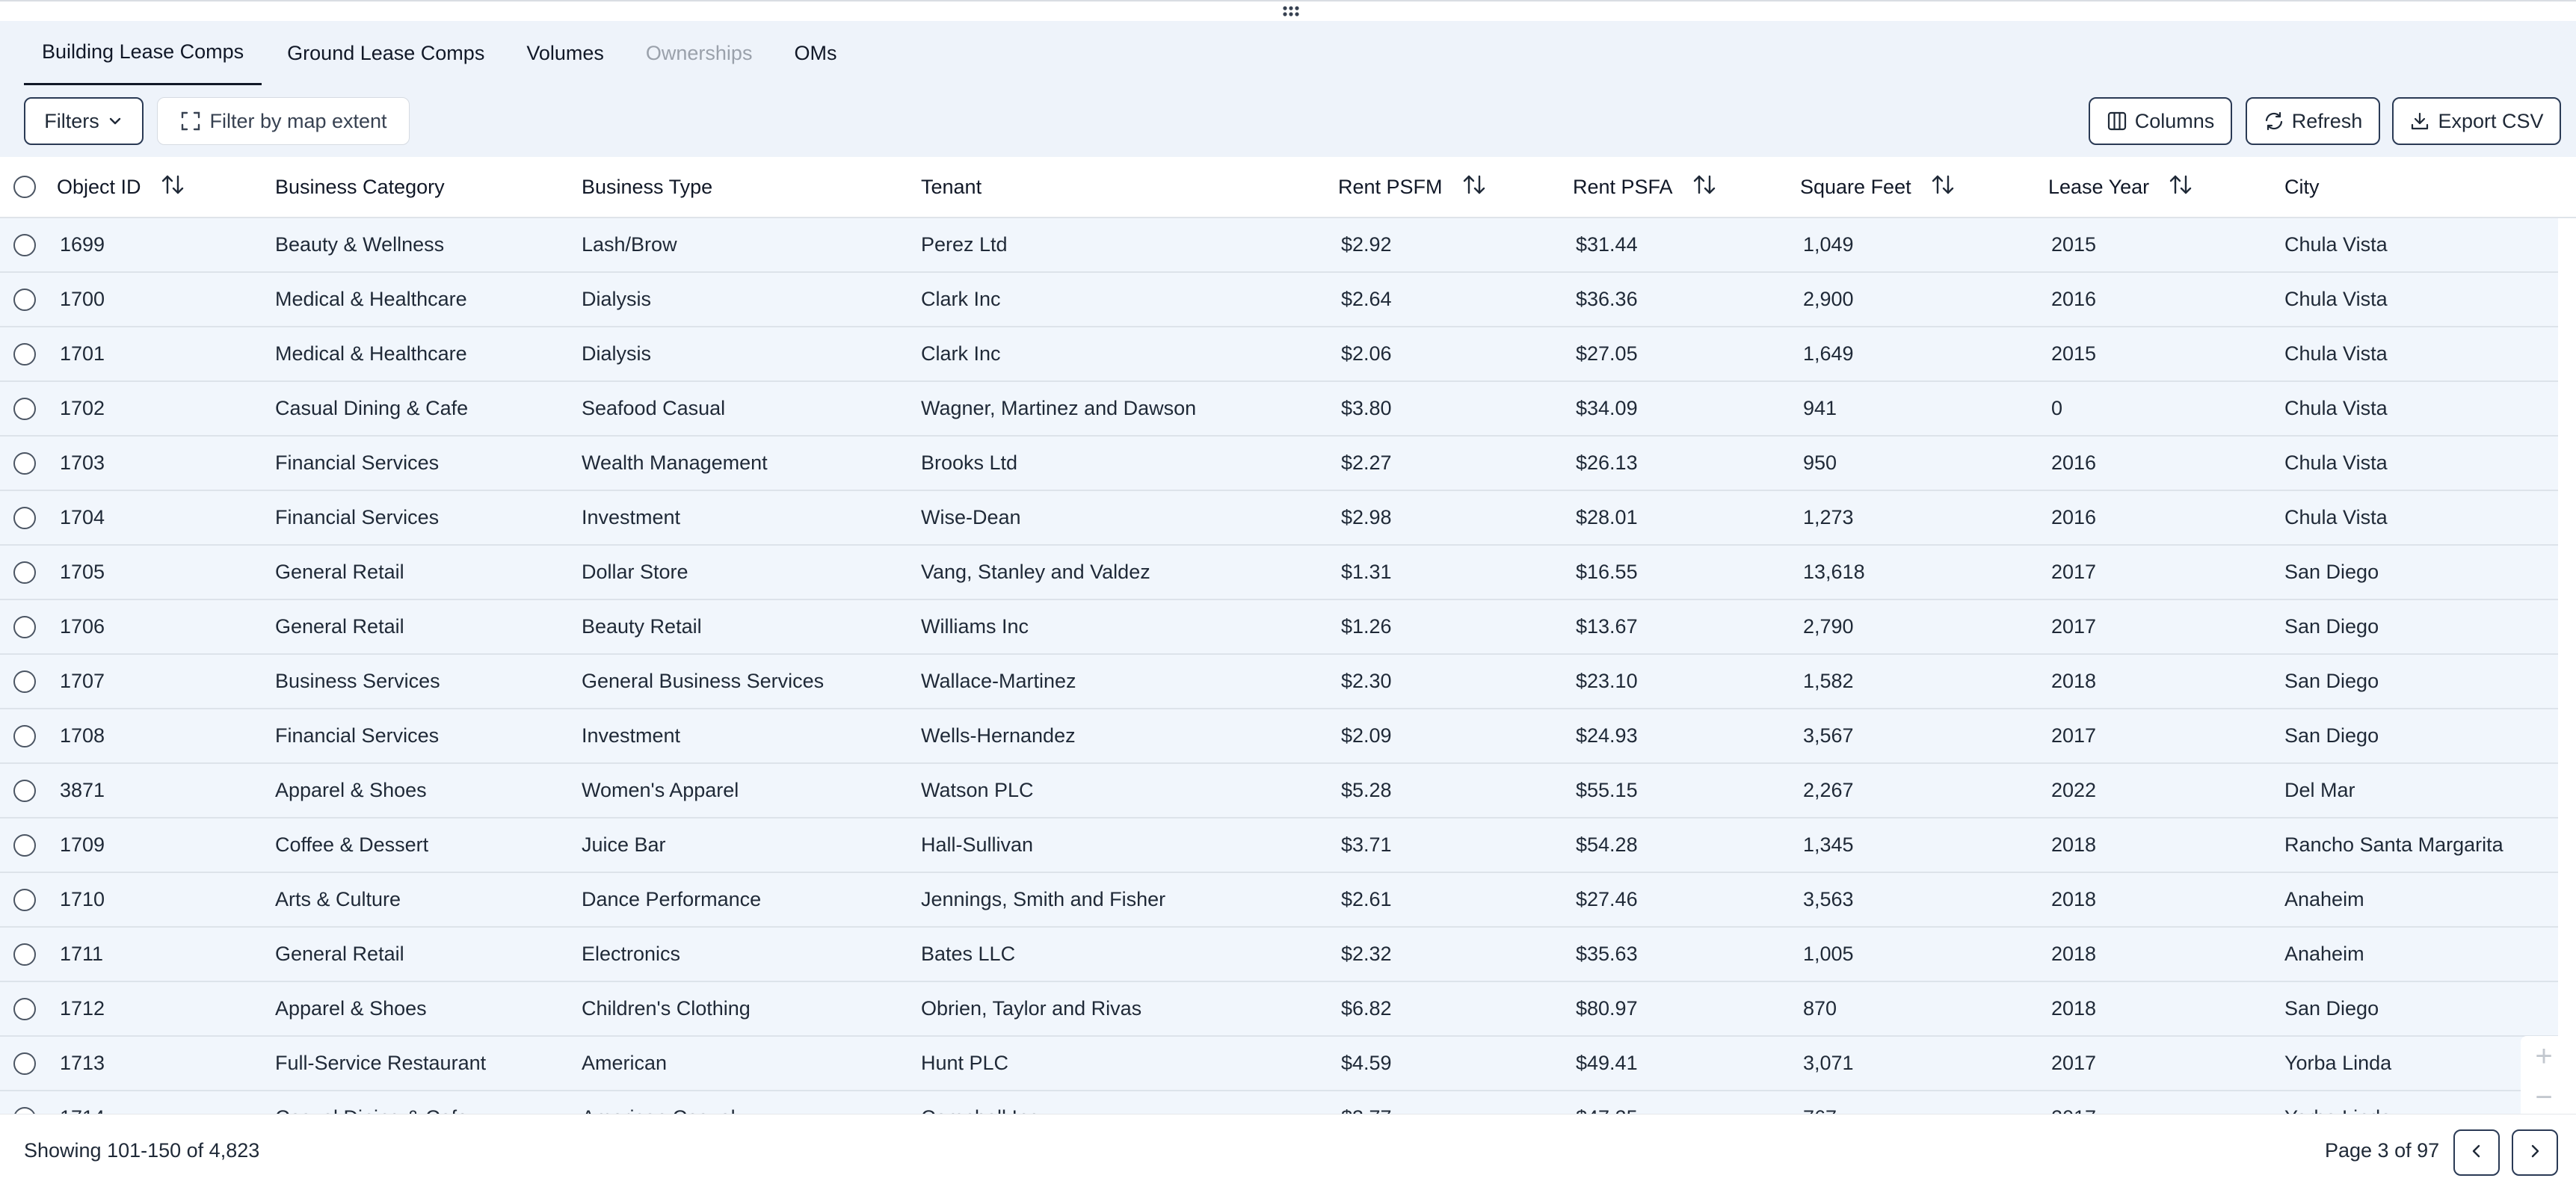 The height and width of the screenshot is (1187, 2576). What do you see at coordinates (1607, 899) in the screenshot?
I see `cell-rent-psfa: $27.46` at bounding box center [1607, 899].